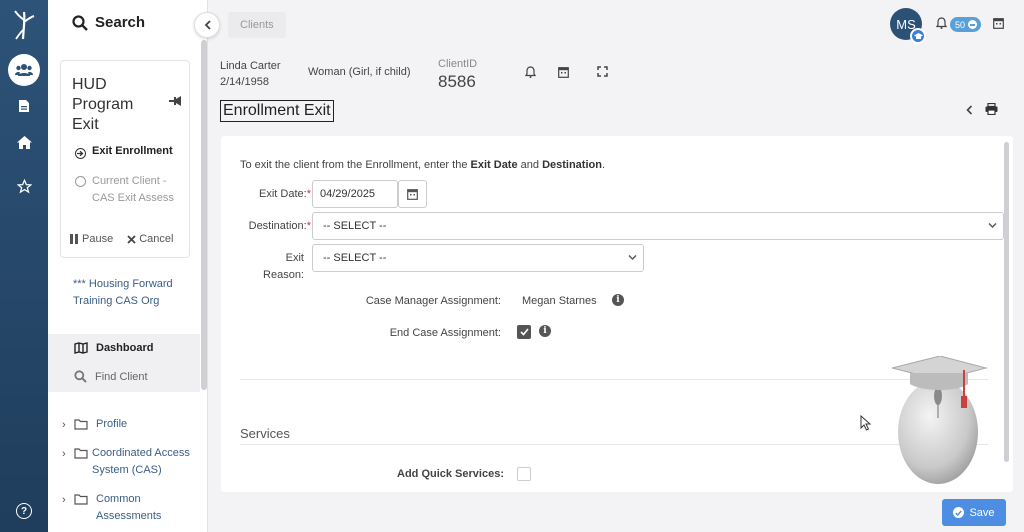 The width and height of the screenshot is (1024, 532). I want to click on mouse-mascot-icon, so click(938, 420).